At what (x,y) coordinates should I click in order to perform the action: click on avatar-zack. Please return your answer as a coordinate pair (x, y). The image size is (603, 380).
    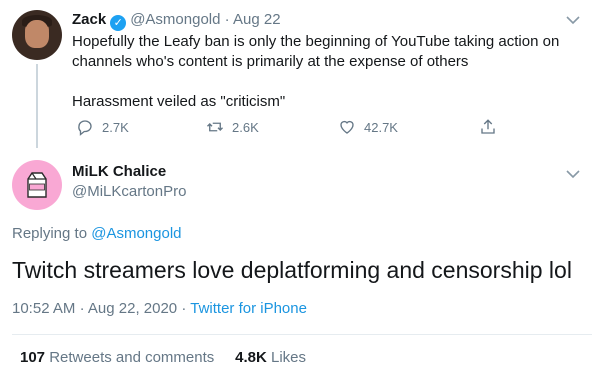
    Looking at the image, I should click on (37, 35).